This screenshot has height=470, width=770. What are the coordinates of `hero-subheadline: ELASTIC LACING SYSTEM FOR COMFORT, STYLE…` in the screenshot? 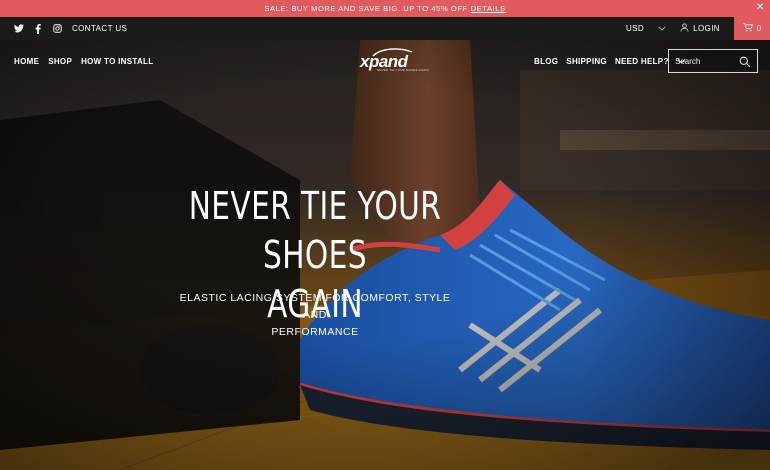 It's located at (315, 315).